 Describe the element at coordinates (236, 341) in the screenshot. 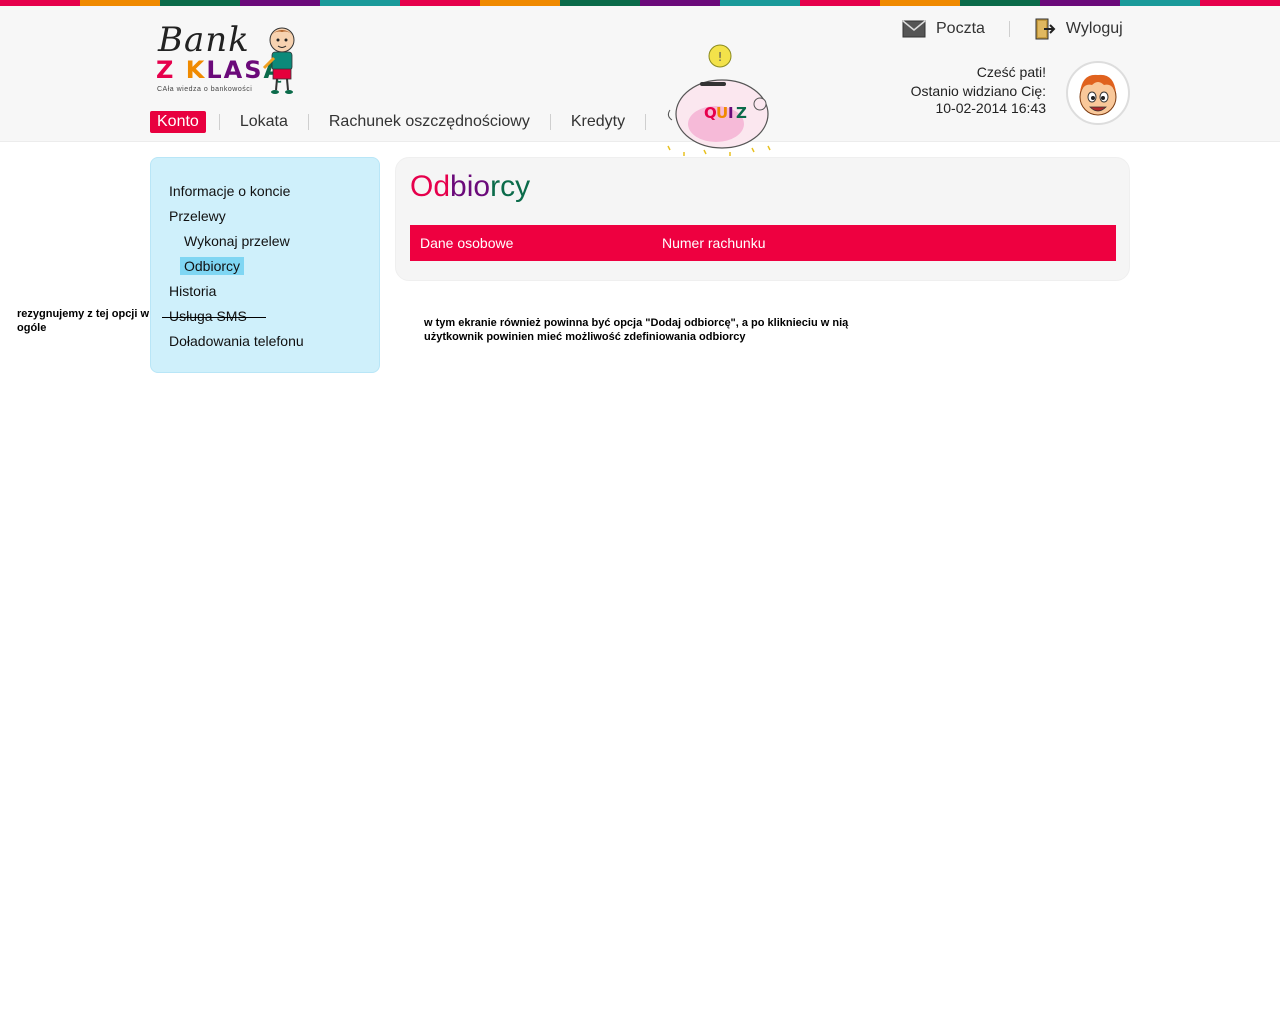

I see `sidebar-item-label: Doładowania telefonu` at that location.